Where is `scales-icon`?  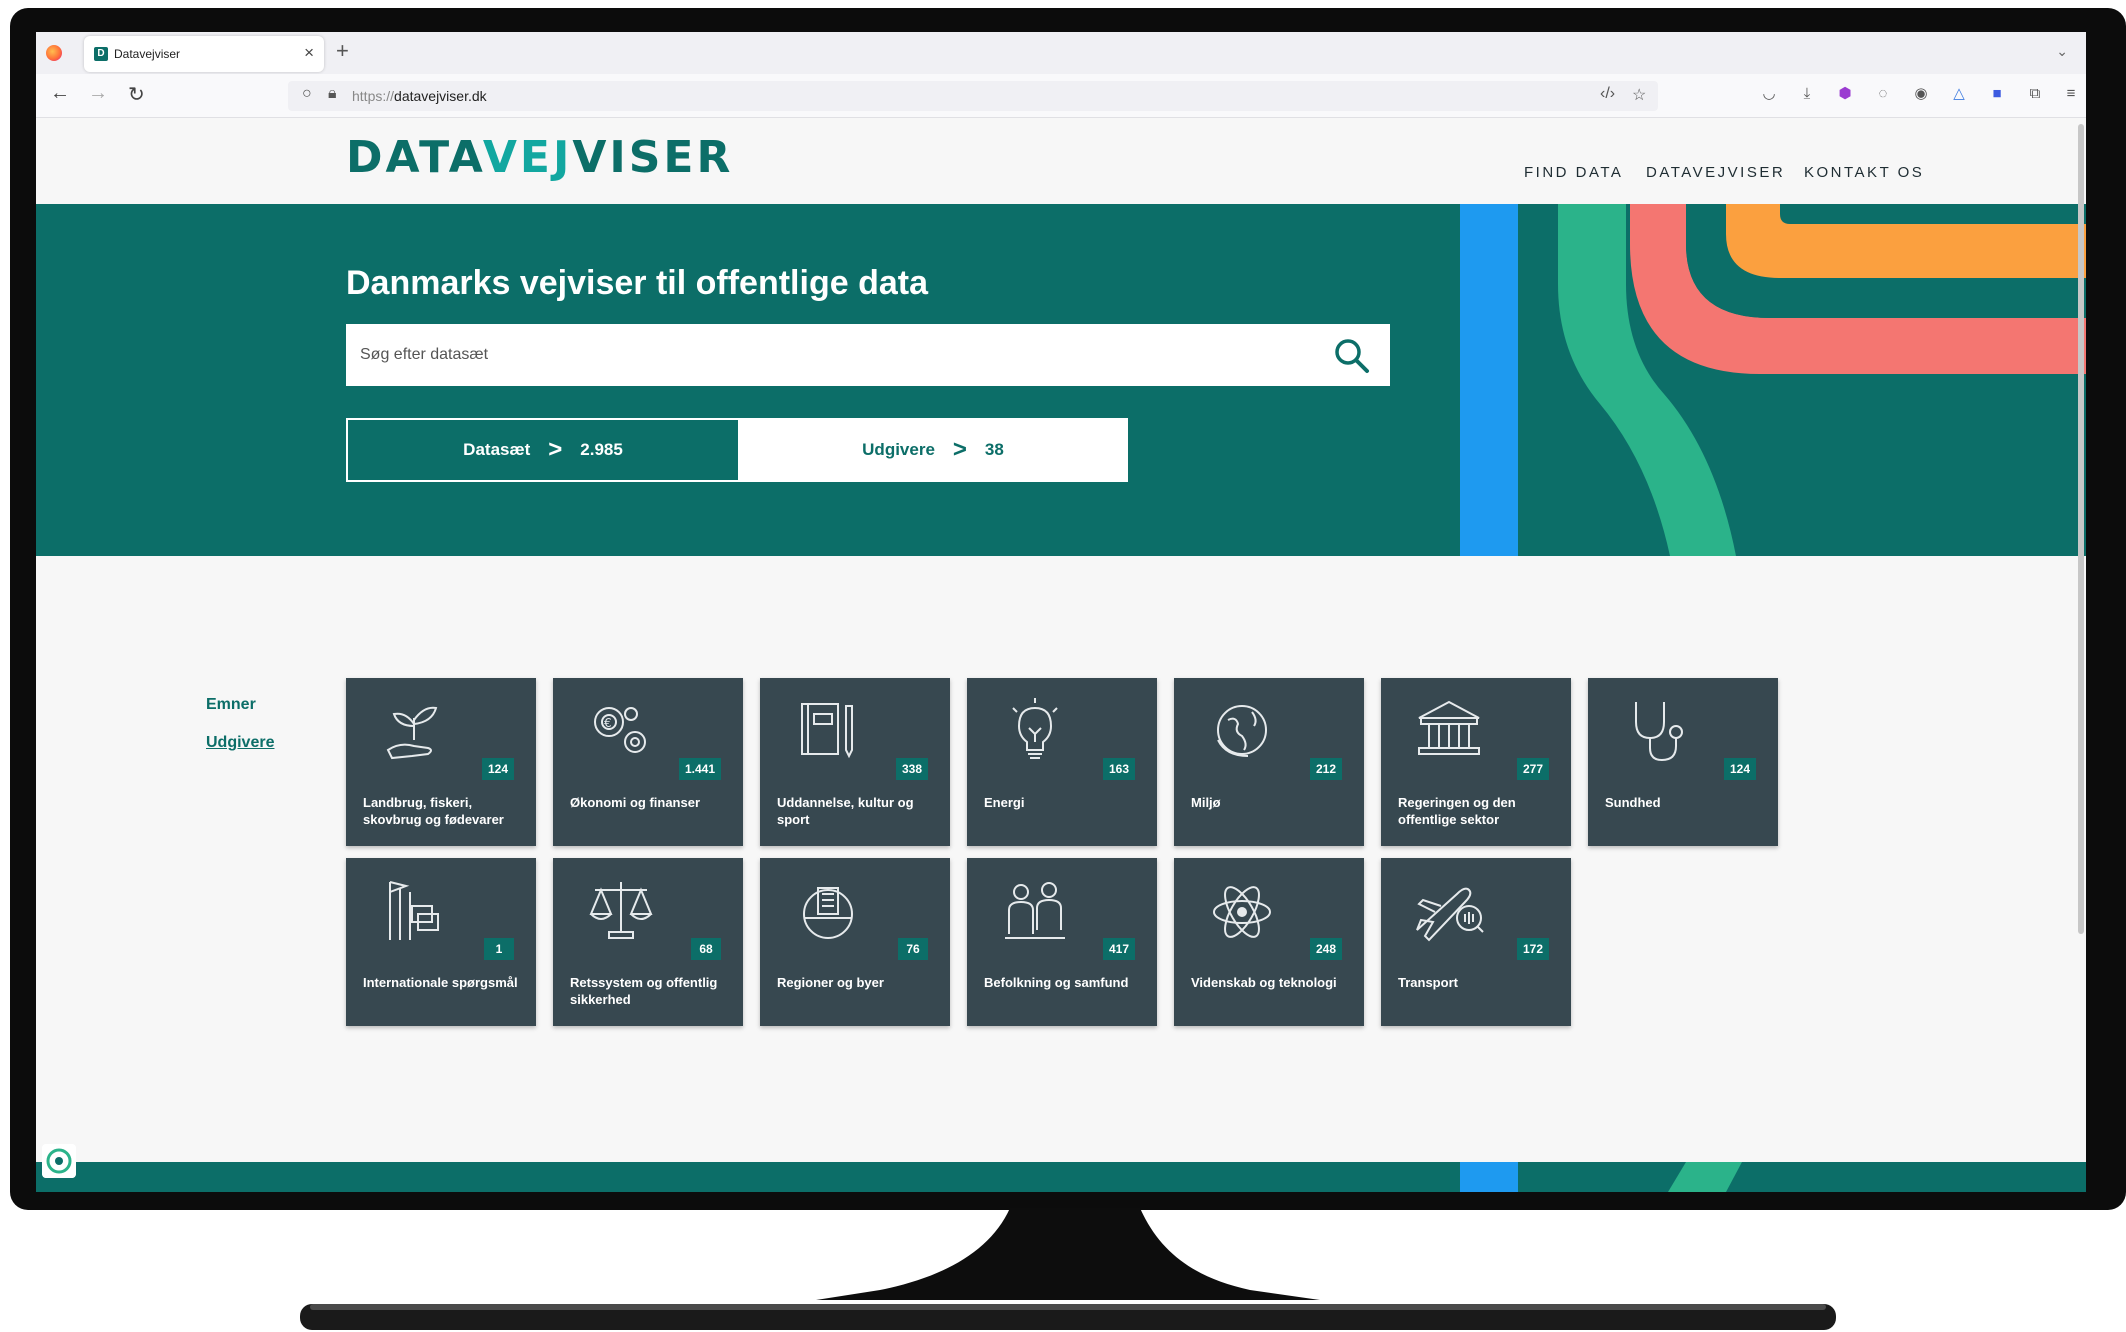 scales-icon is located at coordinates (621, 910).